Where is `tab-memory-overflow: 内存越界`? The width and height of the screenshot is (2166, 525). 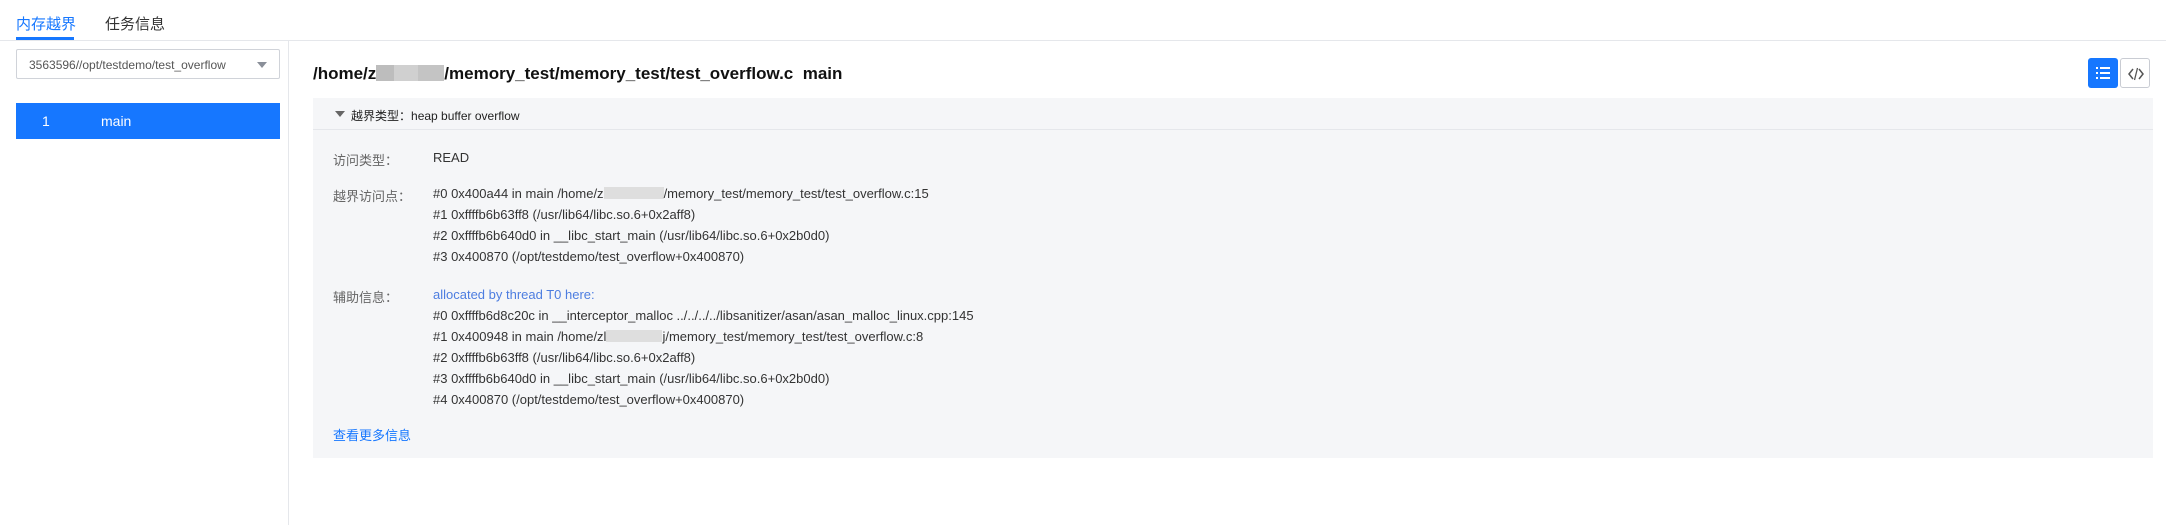
tab-memory-overflow: 内存越界 is located at coordinates (46, 23).